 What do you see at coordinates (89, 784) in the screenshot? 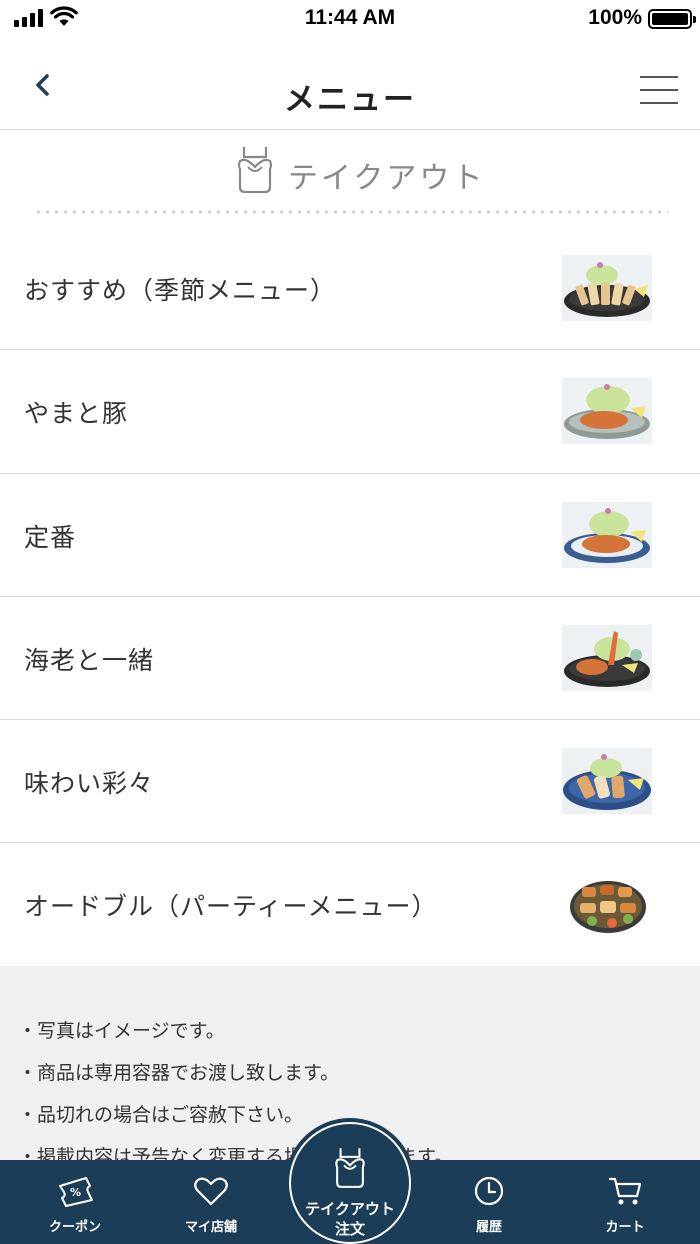
I see `category-label: 味わい彩々` at bounding box center [89, 784].